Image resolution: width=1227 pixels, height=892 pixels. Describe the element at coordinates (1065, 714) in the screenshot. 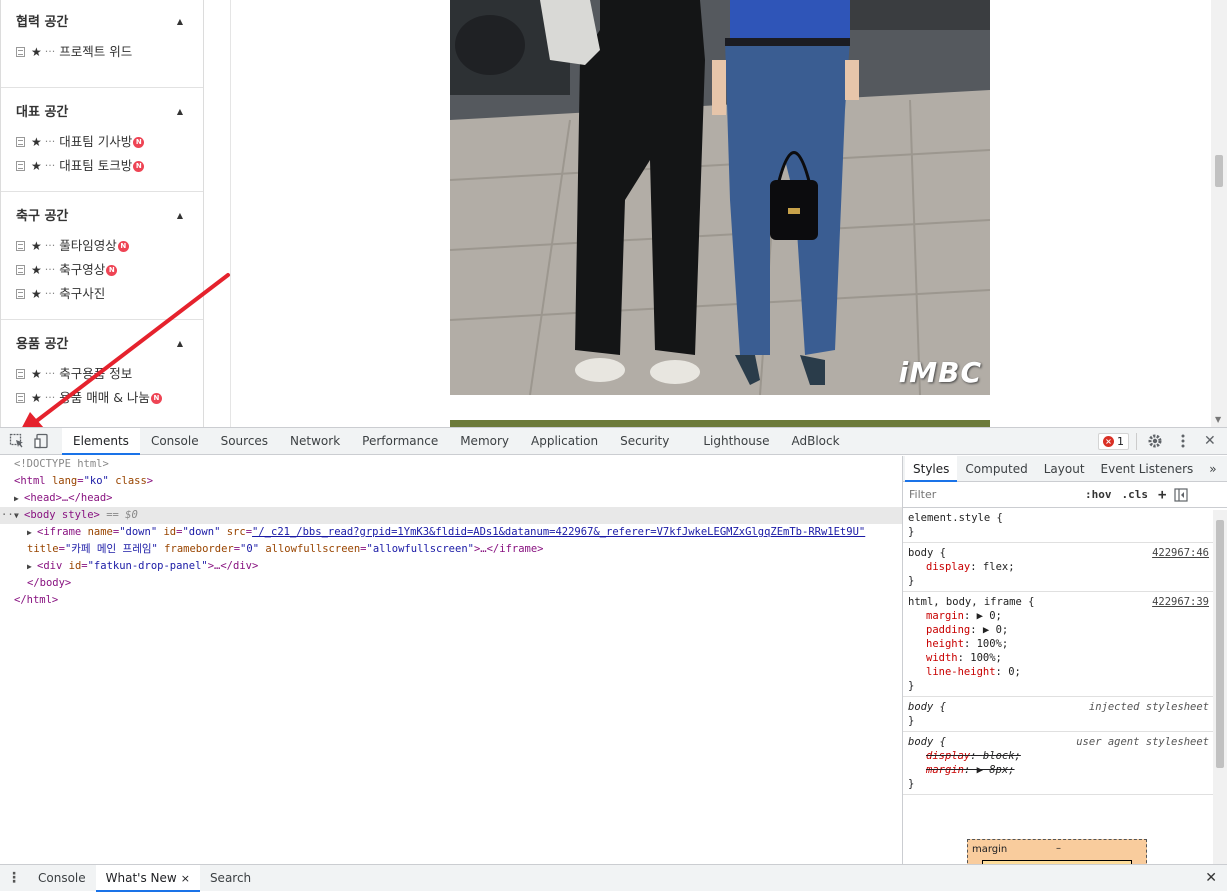

I see `style-rule-injected: body { injected stylesheet }` at that location.